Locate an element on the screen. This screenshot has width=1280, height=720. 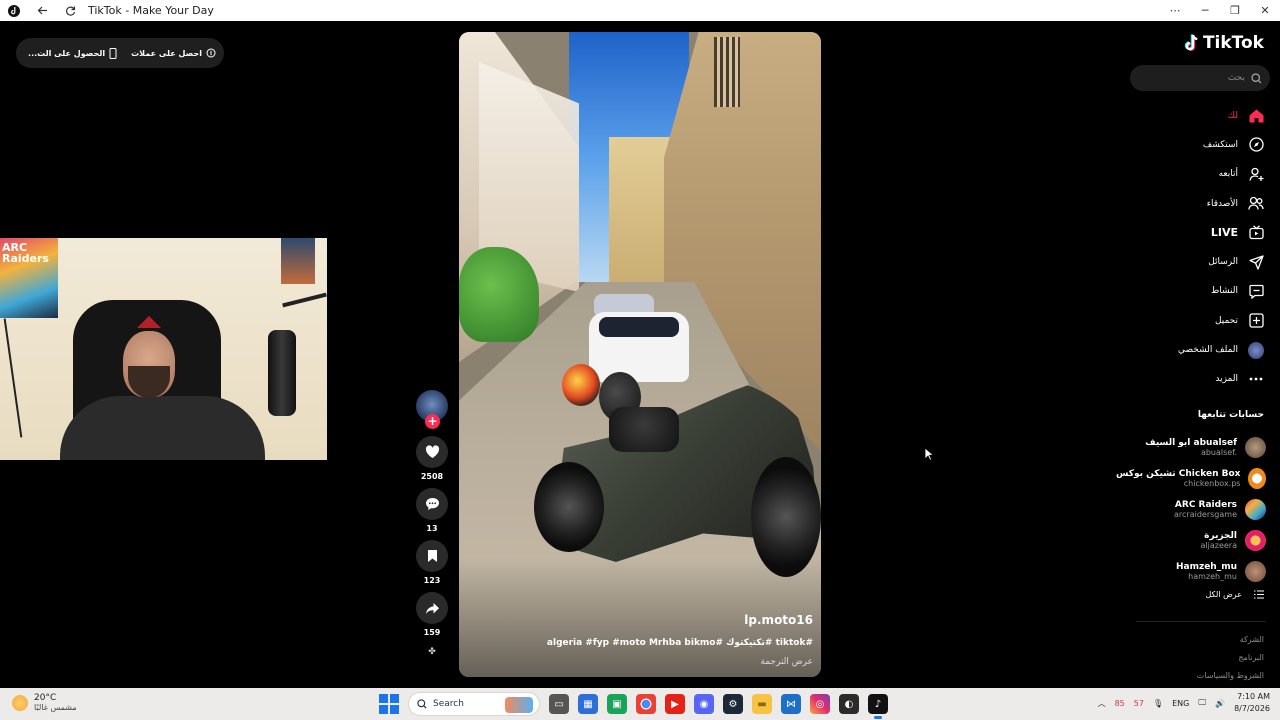
menu-dots-icon: ⋯ is located at coordinates (1175, 10).